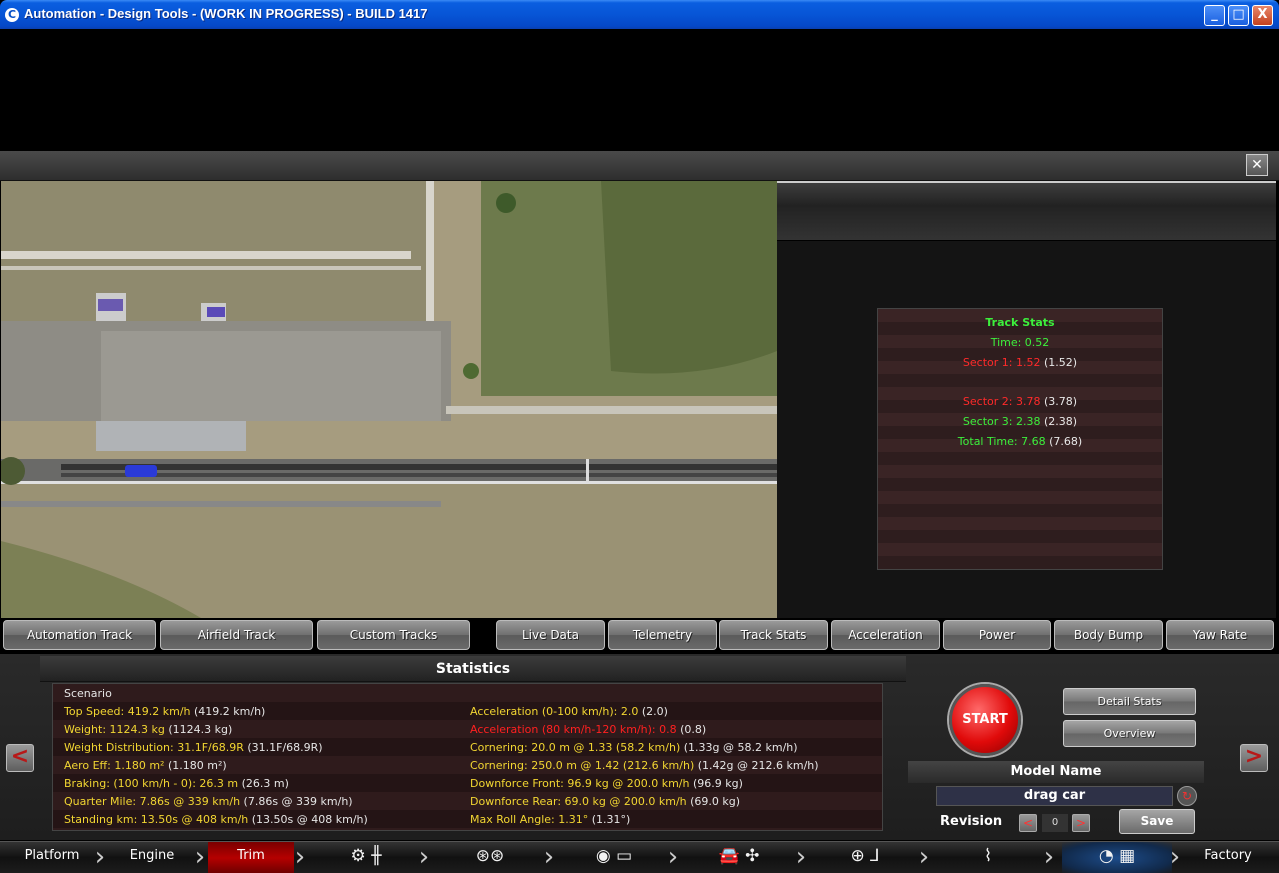  I want to click on stat-value: Standing km: 13.50s @ 408 km/h, so click(156, 819).